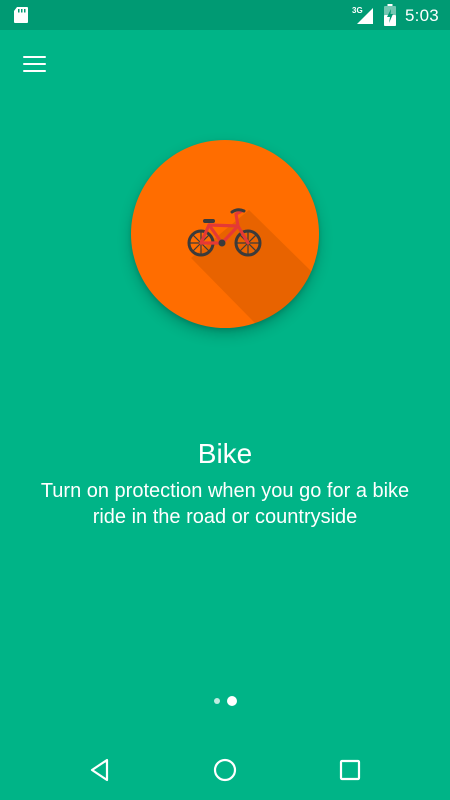 The width and height of the screenshot is (450, 800). What do you see at coordinates (35, 65) in the screenshot?
I see `menu-button` at bounding box center [35, 65].